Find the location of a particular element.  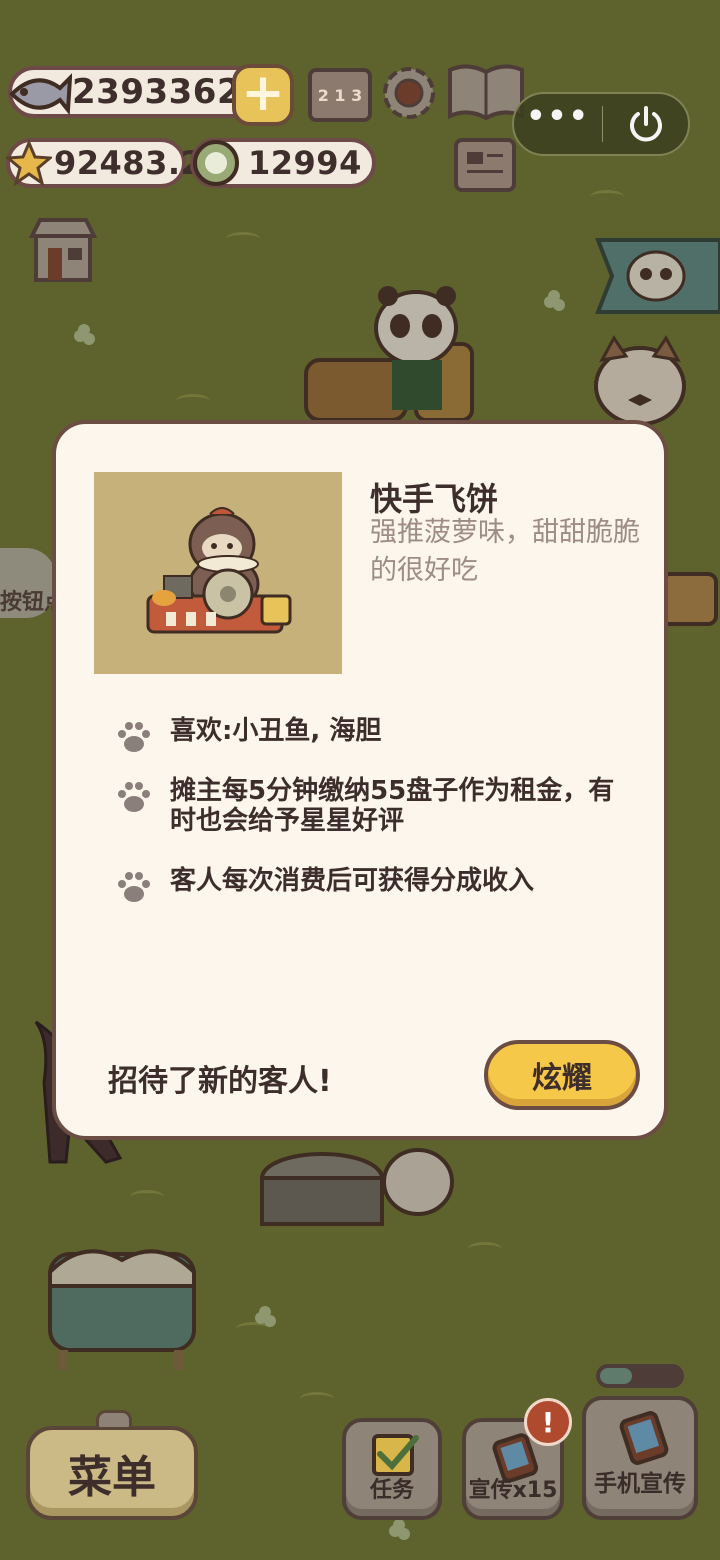

task-button: 任务 is located at coordinates (392, 1469).